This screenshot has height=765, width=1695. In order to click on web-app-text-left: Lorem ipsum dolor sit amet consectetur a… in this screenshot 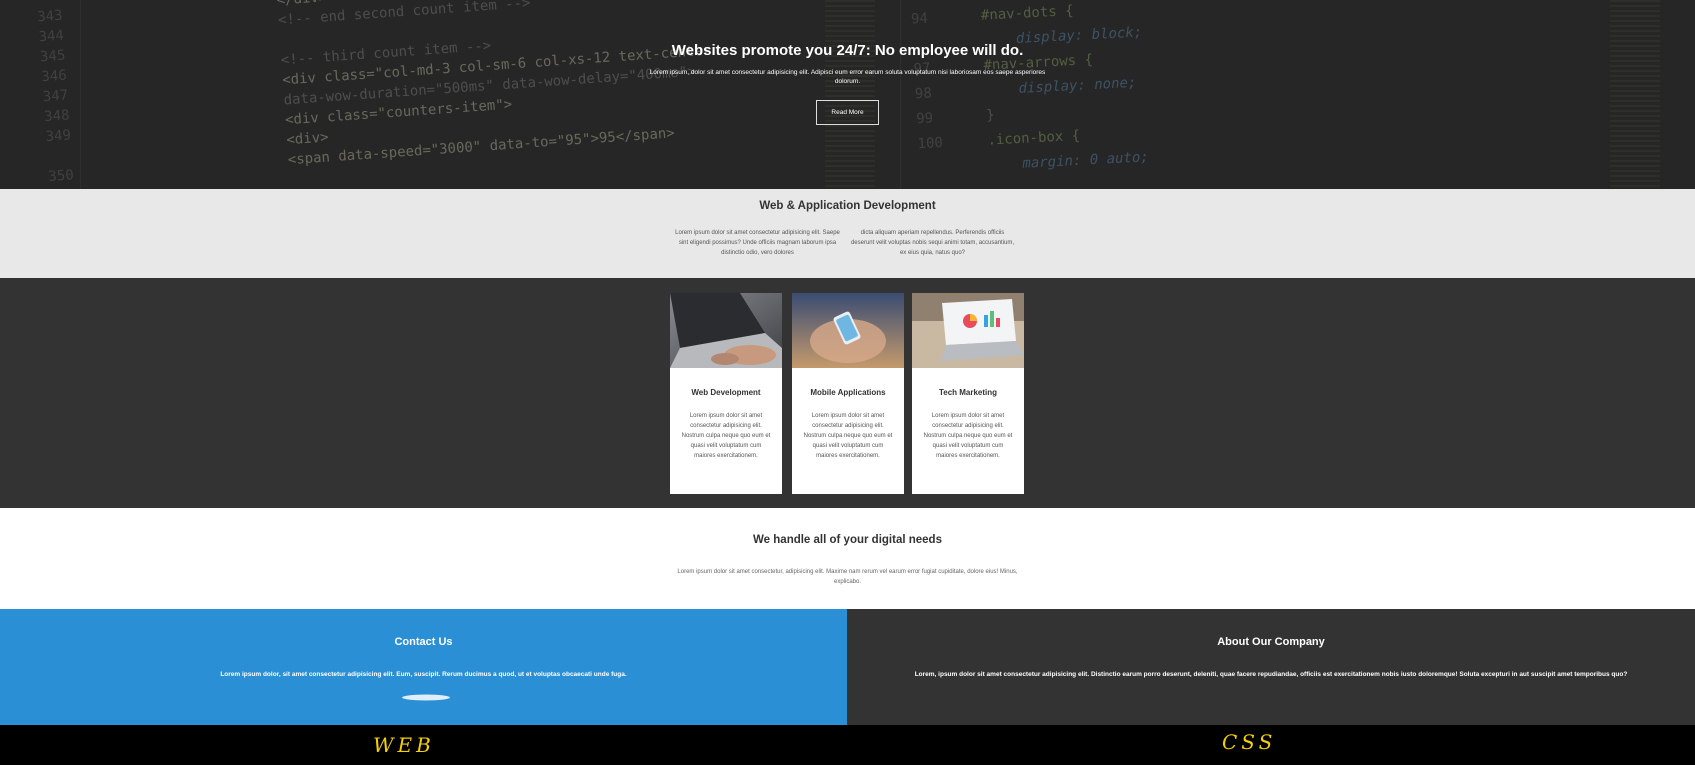, I will do `click(757, 243)`.